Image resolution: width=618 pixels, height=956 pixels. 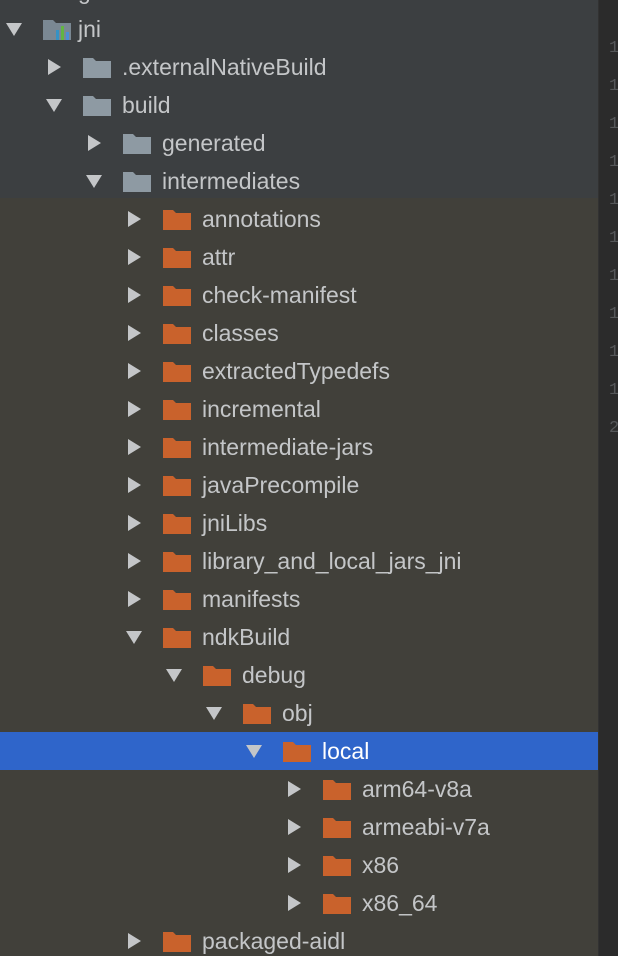 What do you see at coordinates (299, 751) in the screenshot?
I see `tree-row-local: local` at bounding box center [299, 751].